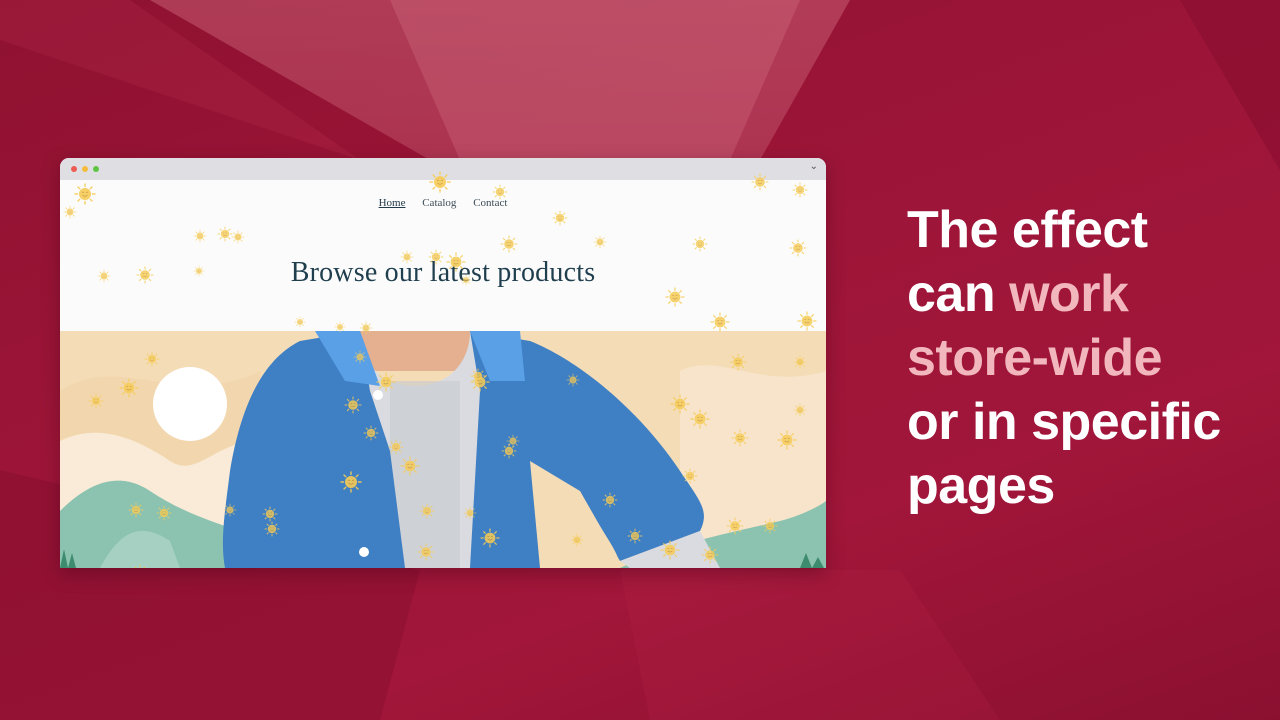 Image resolution: width=1280 pixels, height=720 pixels. I want to click on nav-home: Home, so click(392, 203).